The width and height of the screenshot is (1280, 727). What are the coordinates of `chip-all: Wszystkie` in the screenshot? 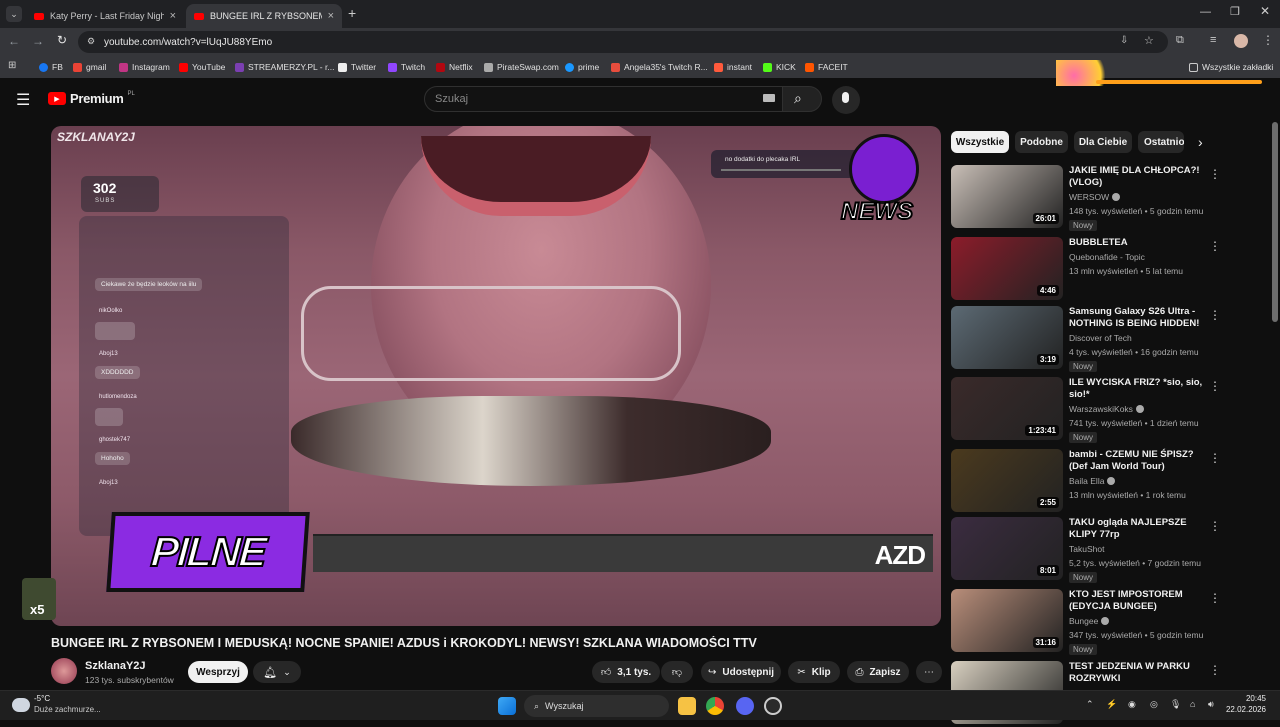 It's located at (980, 142).